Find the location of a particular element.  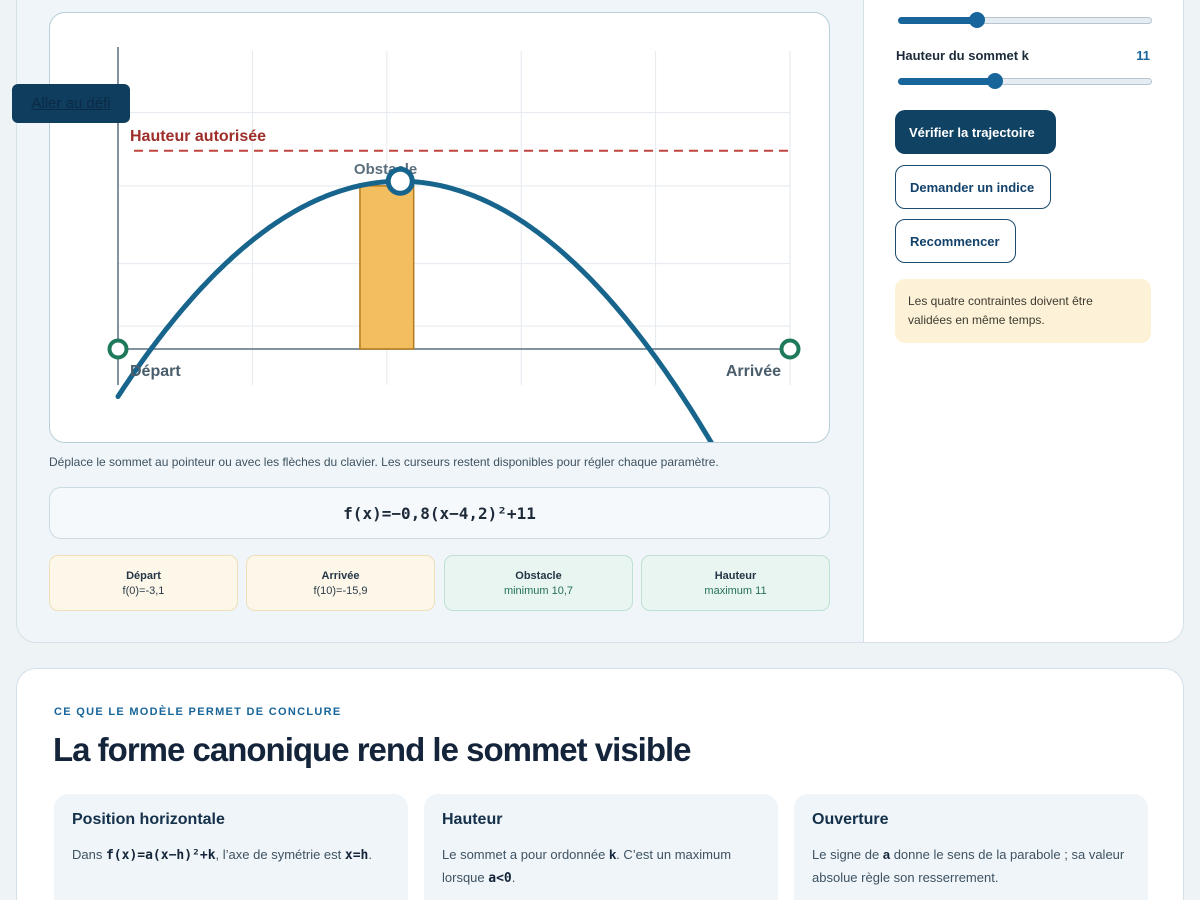

verify-trajectory-button: Vérifier la trajectoire is located at coordinates (975, 132).